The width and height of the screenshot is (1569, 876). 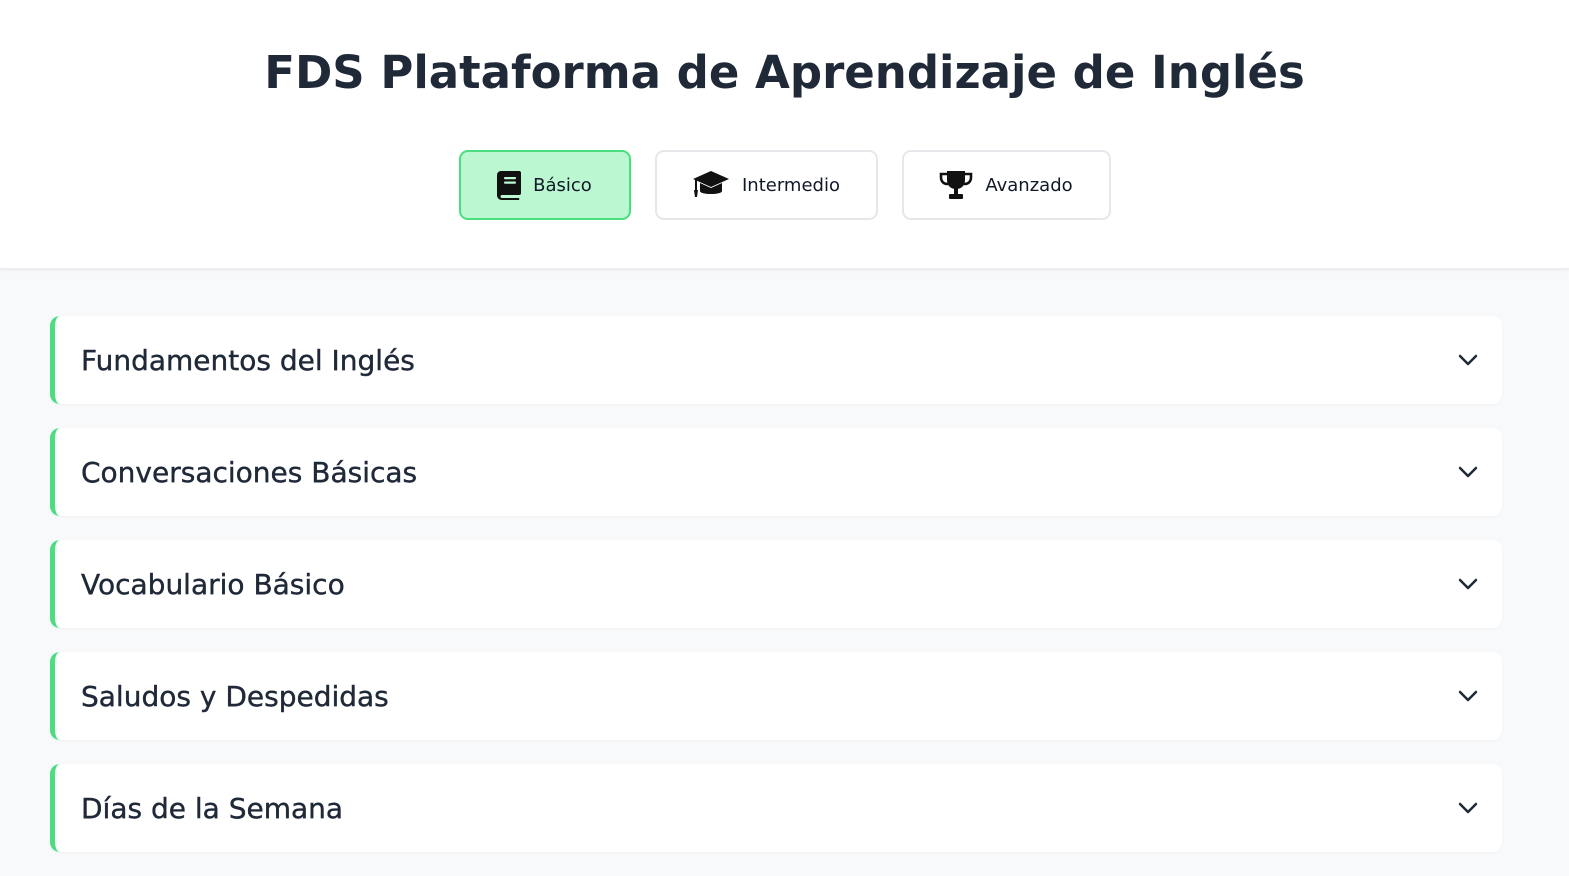 What do you see at coordinates (212, 808) in the screenshot?
I see `module-title: Días de la Semana` at bounding box center [212, 808].